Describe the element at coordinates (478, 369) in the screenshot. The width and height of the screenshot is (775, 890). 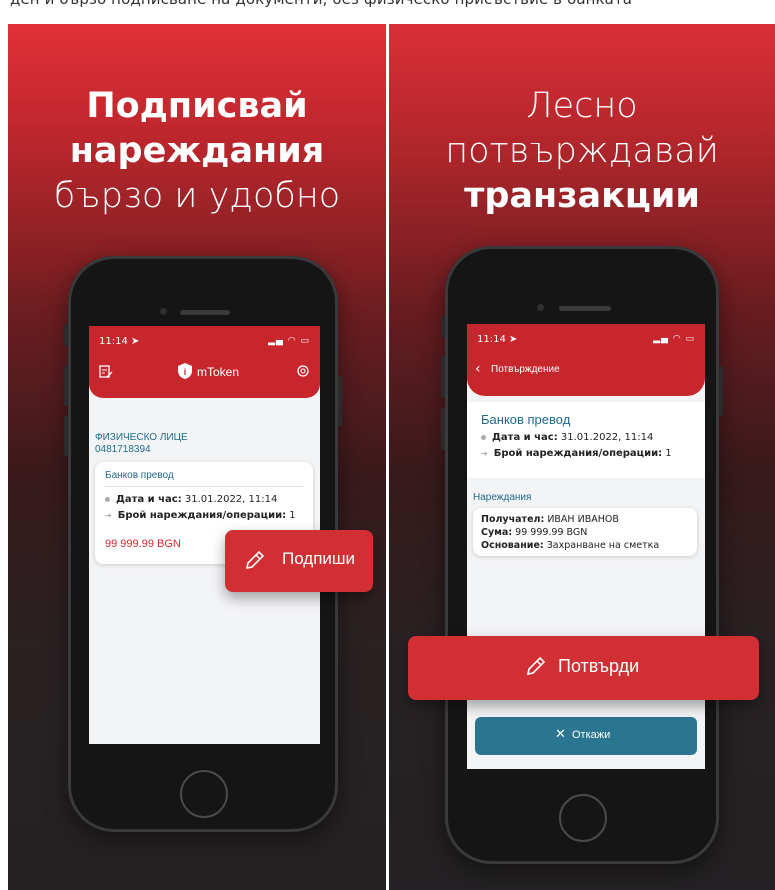
I see `back-chevron-icon: ‹` at that location.